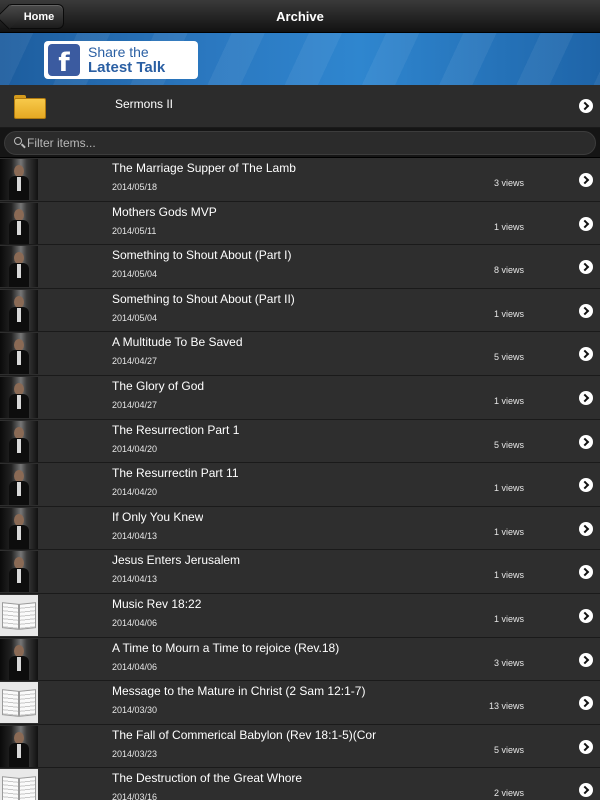 The width and height of the screenshot is (600, 800). What do you see at coordinates (300, 354) in the screenshot?
I see `list-item: A Multitude To Be Saved 2014/04/27 5 views` at bounding box center [300, 354].